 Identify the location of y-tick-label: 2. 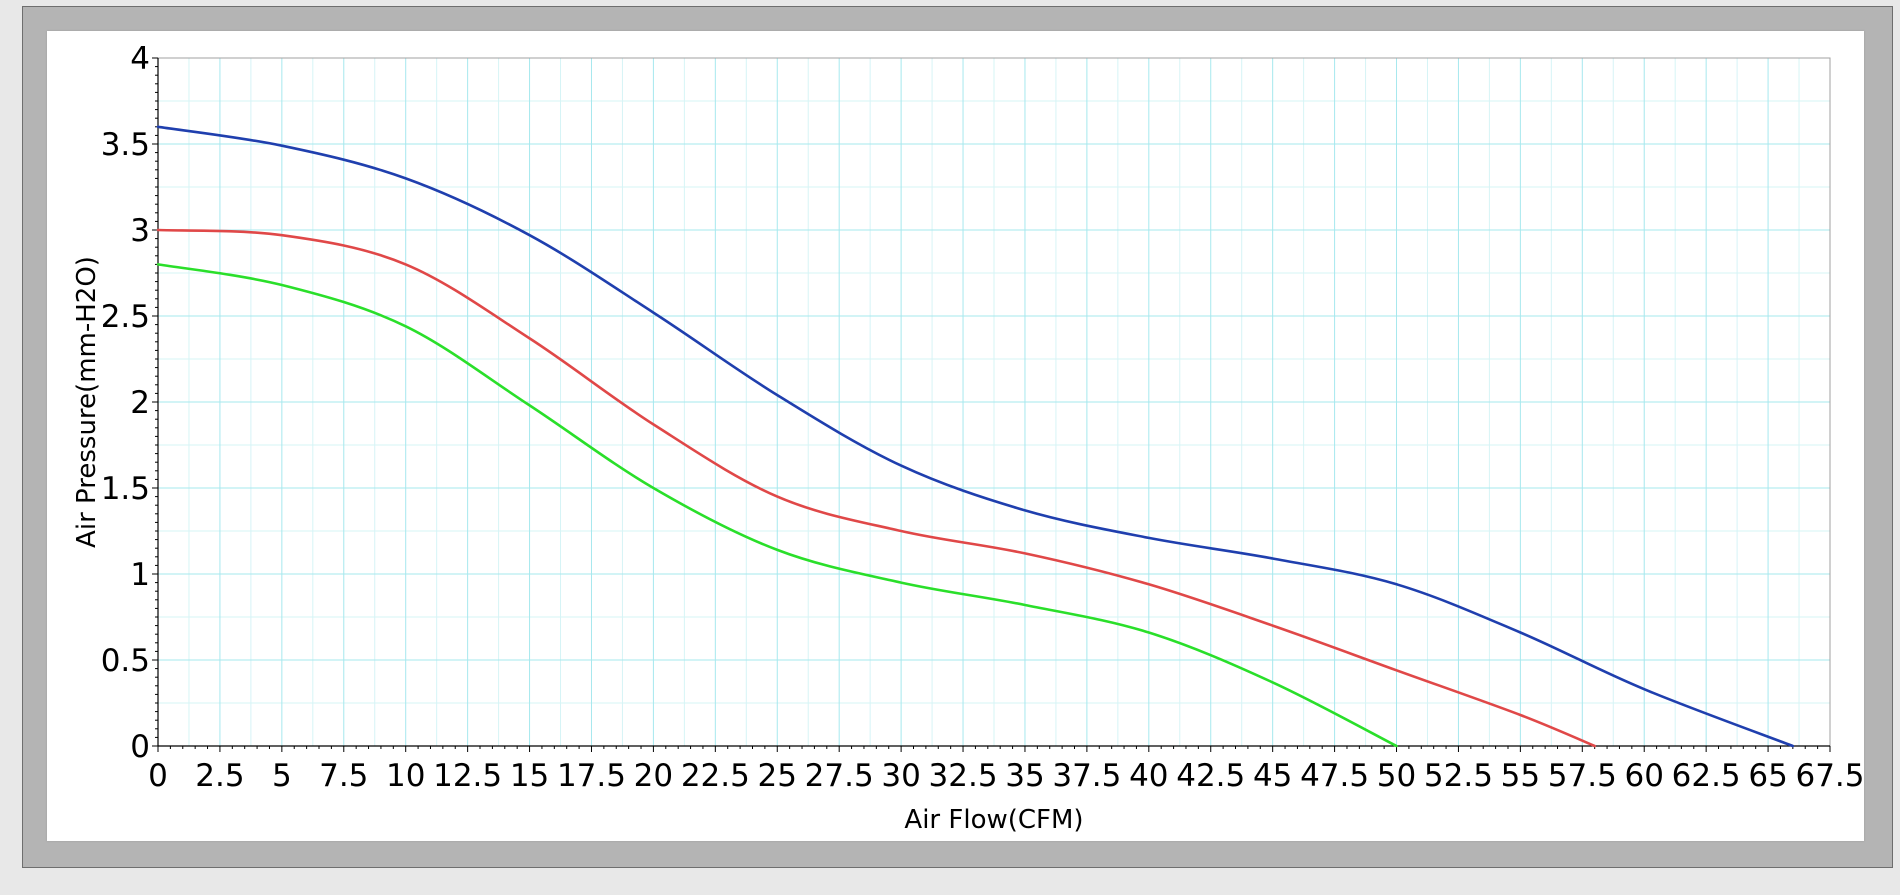
(140, 403).